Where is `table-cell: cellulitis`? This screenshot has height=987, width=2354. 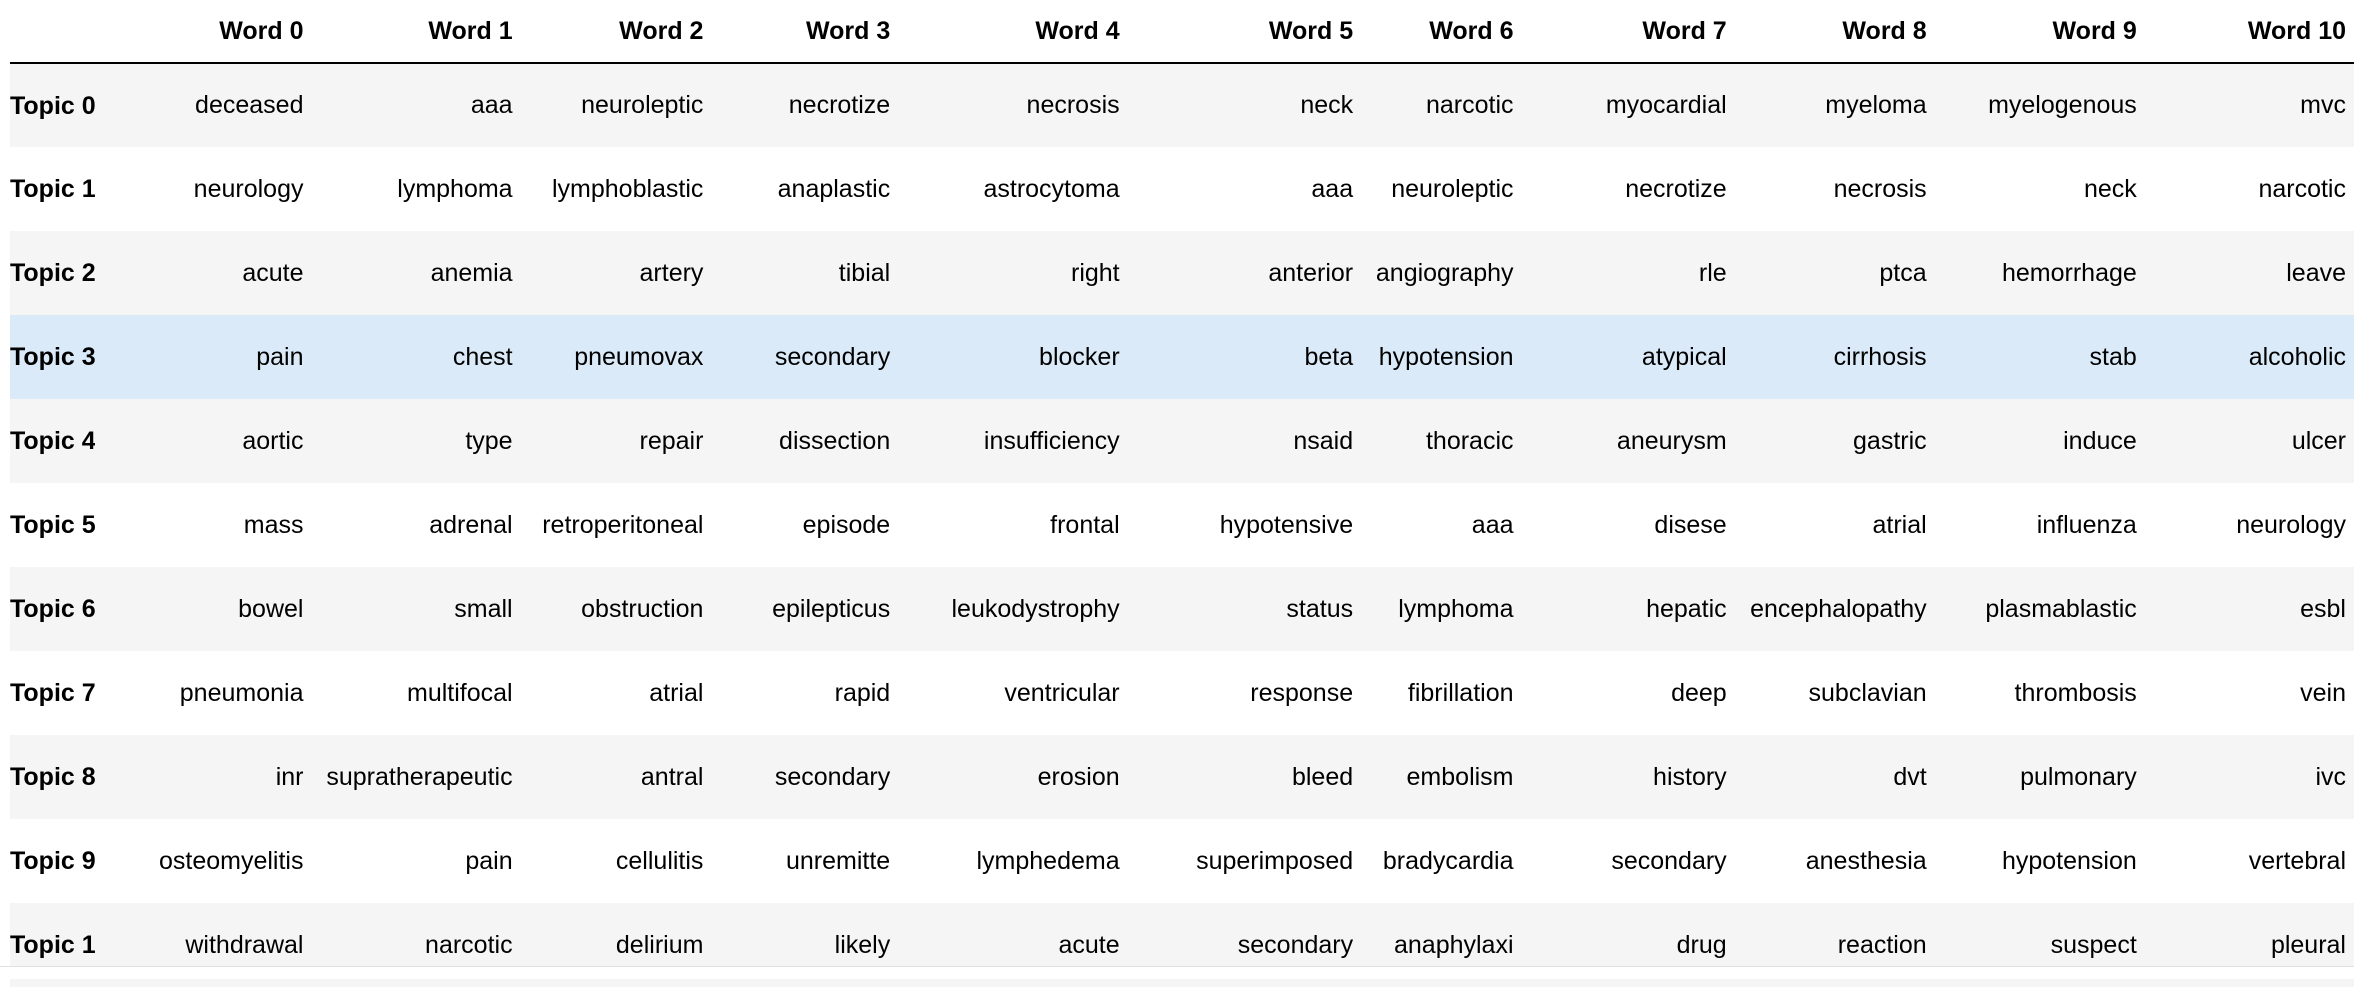 table-cell: cellulitis is located at coordinates (659, 860).